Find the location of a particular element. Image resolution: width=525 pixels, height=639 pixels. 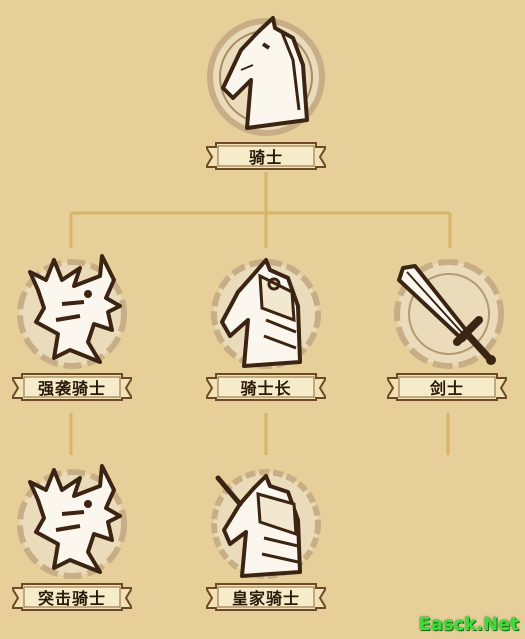

class-node-royal-knight: 皇家骑士 is located at coordinates (266, 540).